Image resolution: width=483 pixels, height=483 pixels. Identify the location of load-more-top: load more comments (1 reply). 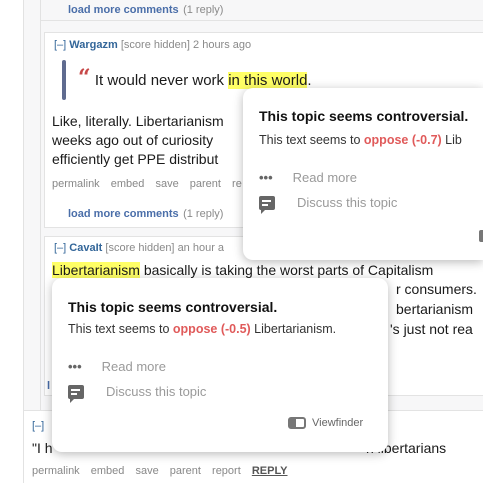
(145, 9).